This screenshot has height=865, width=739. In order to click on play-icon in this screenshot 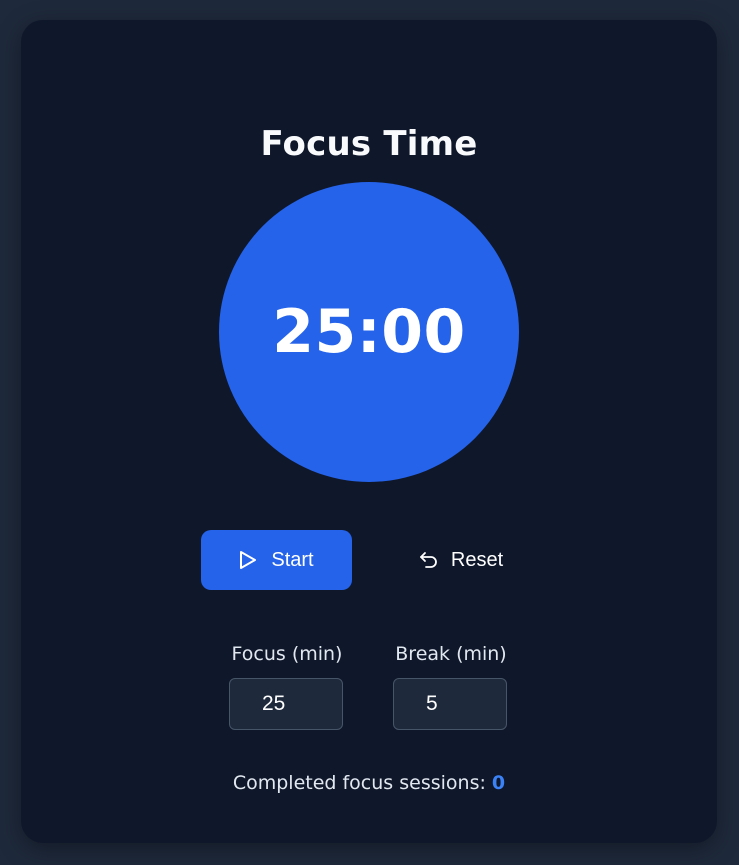, I will do `click(248, 560)`.